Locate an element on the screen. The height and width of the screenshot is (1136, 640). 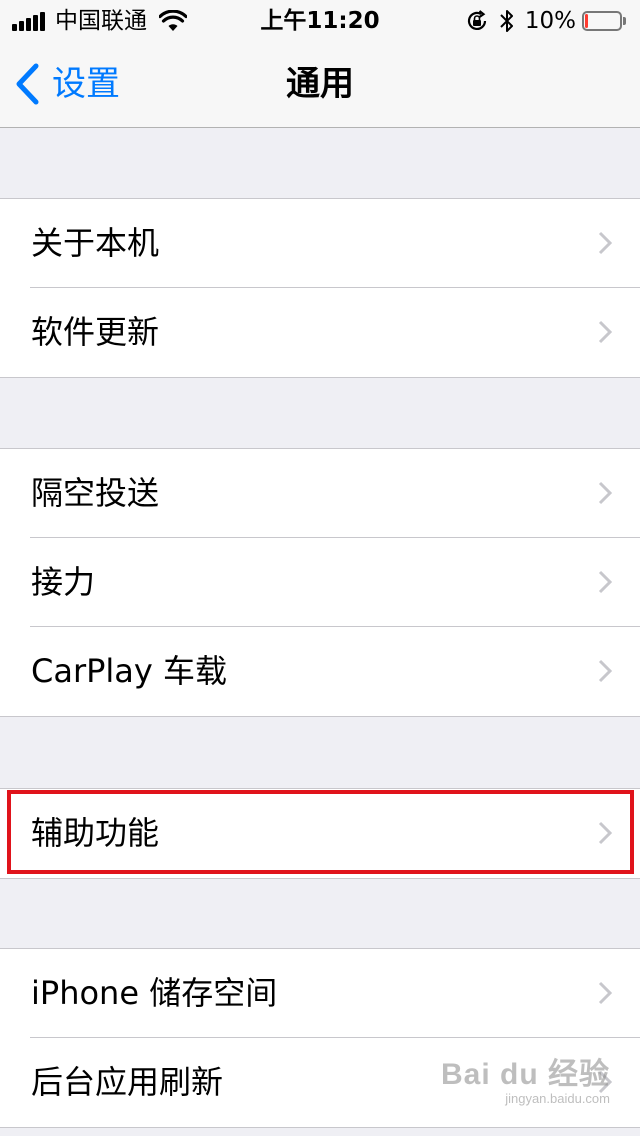
row-label: 后台应用刷新 is located at coordinates (127, 1082).